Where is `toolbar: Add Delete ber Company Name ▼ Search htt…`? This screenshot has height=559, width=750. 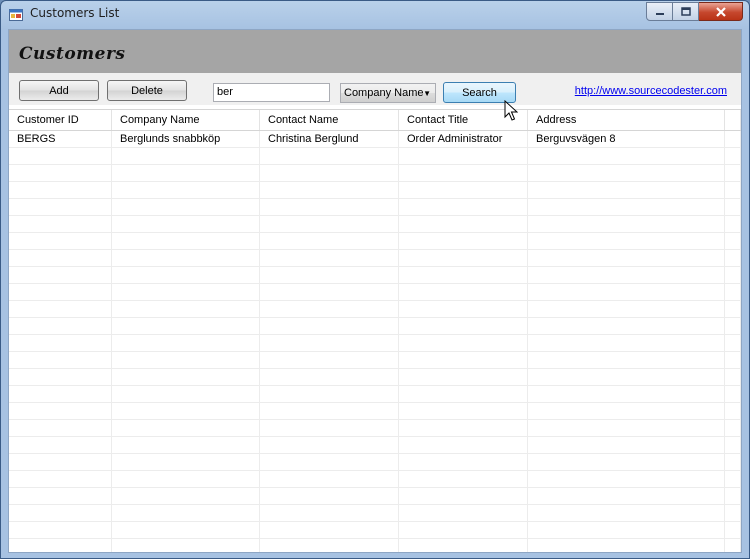 toolbar: Add Delete ber Company Name ▼ Search htt… is located at coordinates (375, 89).